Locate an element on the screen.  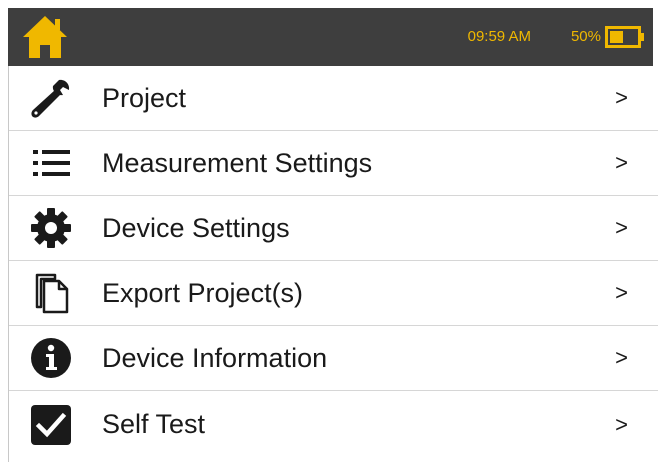
menu-item-measurement-settings: Measurement Settings > is located at coordinates (333, 163).